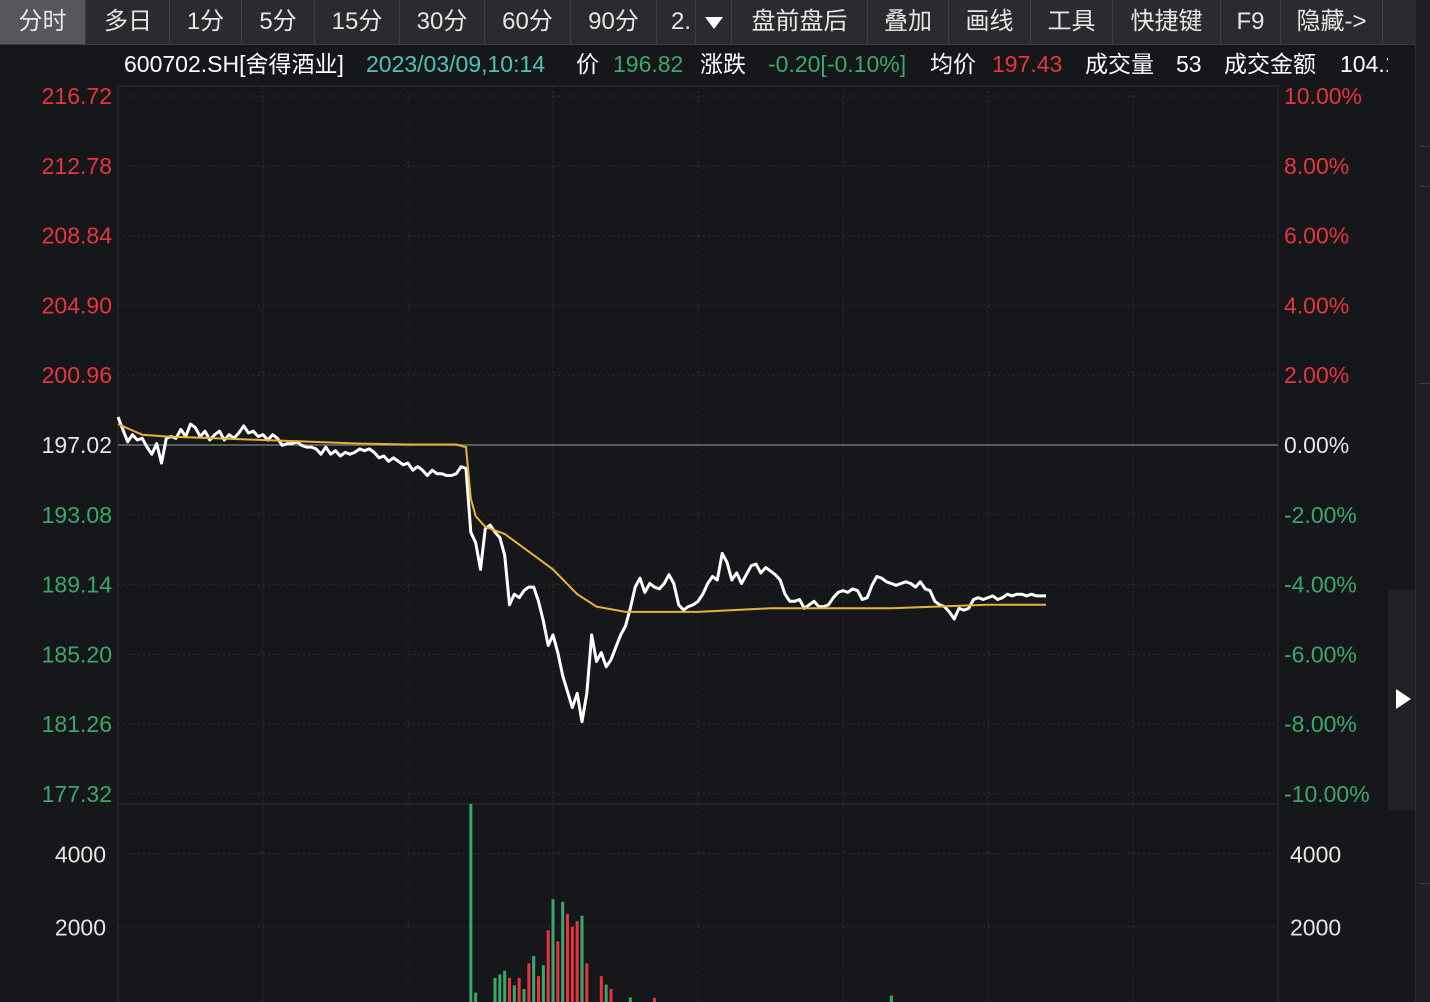 This screenshot has width=1430, height=1002. I want to click on price-tick-label: 193.08, so click(77, 515).